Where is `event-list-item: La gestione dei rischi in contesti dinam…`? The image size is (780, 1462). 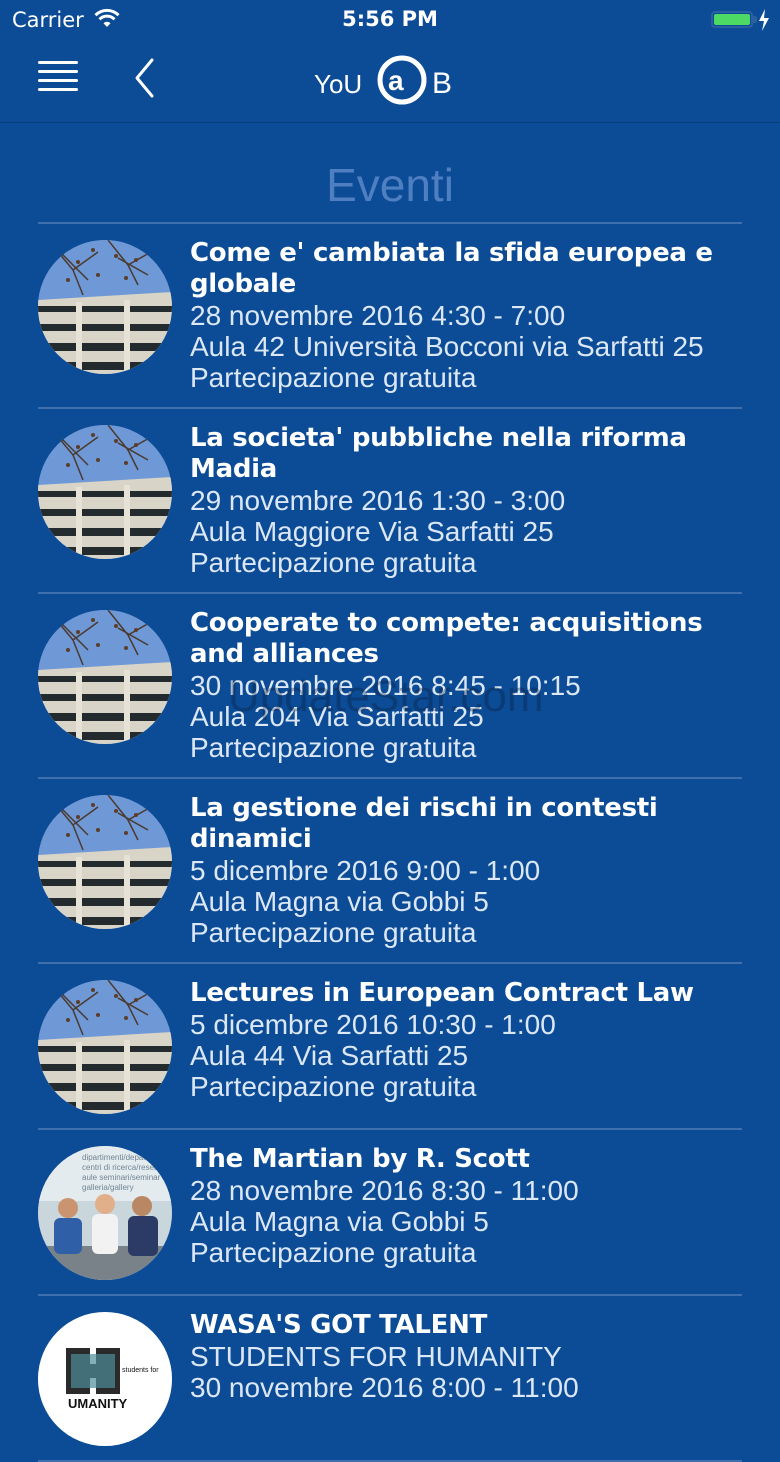 event-list-item: La gestione dei rischi in contesti dinam… is located at coordinates (390, 871).